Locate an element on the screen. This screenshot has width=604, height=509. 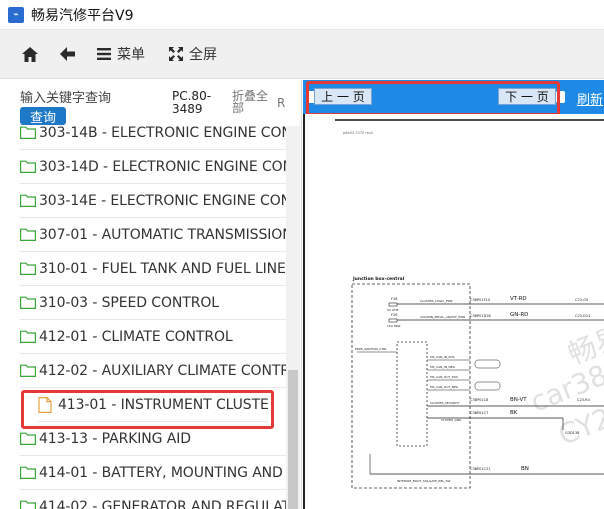
tree-item: 303-14E - ELECTRONIC ENGINE CONTR is located at coordinates (153, 201).